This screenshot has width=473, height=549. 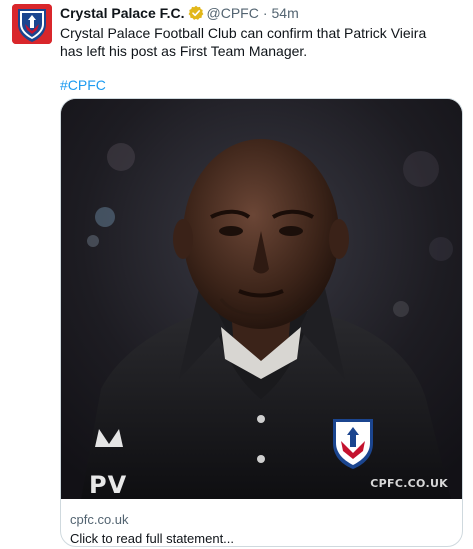 What do you see at coordinates (260, 85) in the screenshot?
I see `hashtag-link: #CPFC` at bounding box center [260, 85].